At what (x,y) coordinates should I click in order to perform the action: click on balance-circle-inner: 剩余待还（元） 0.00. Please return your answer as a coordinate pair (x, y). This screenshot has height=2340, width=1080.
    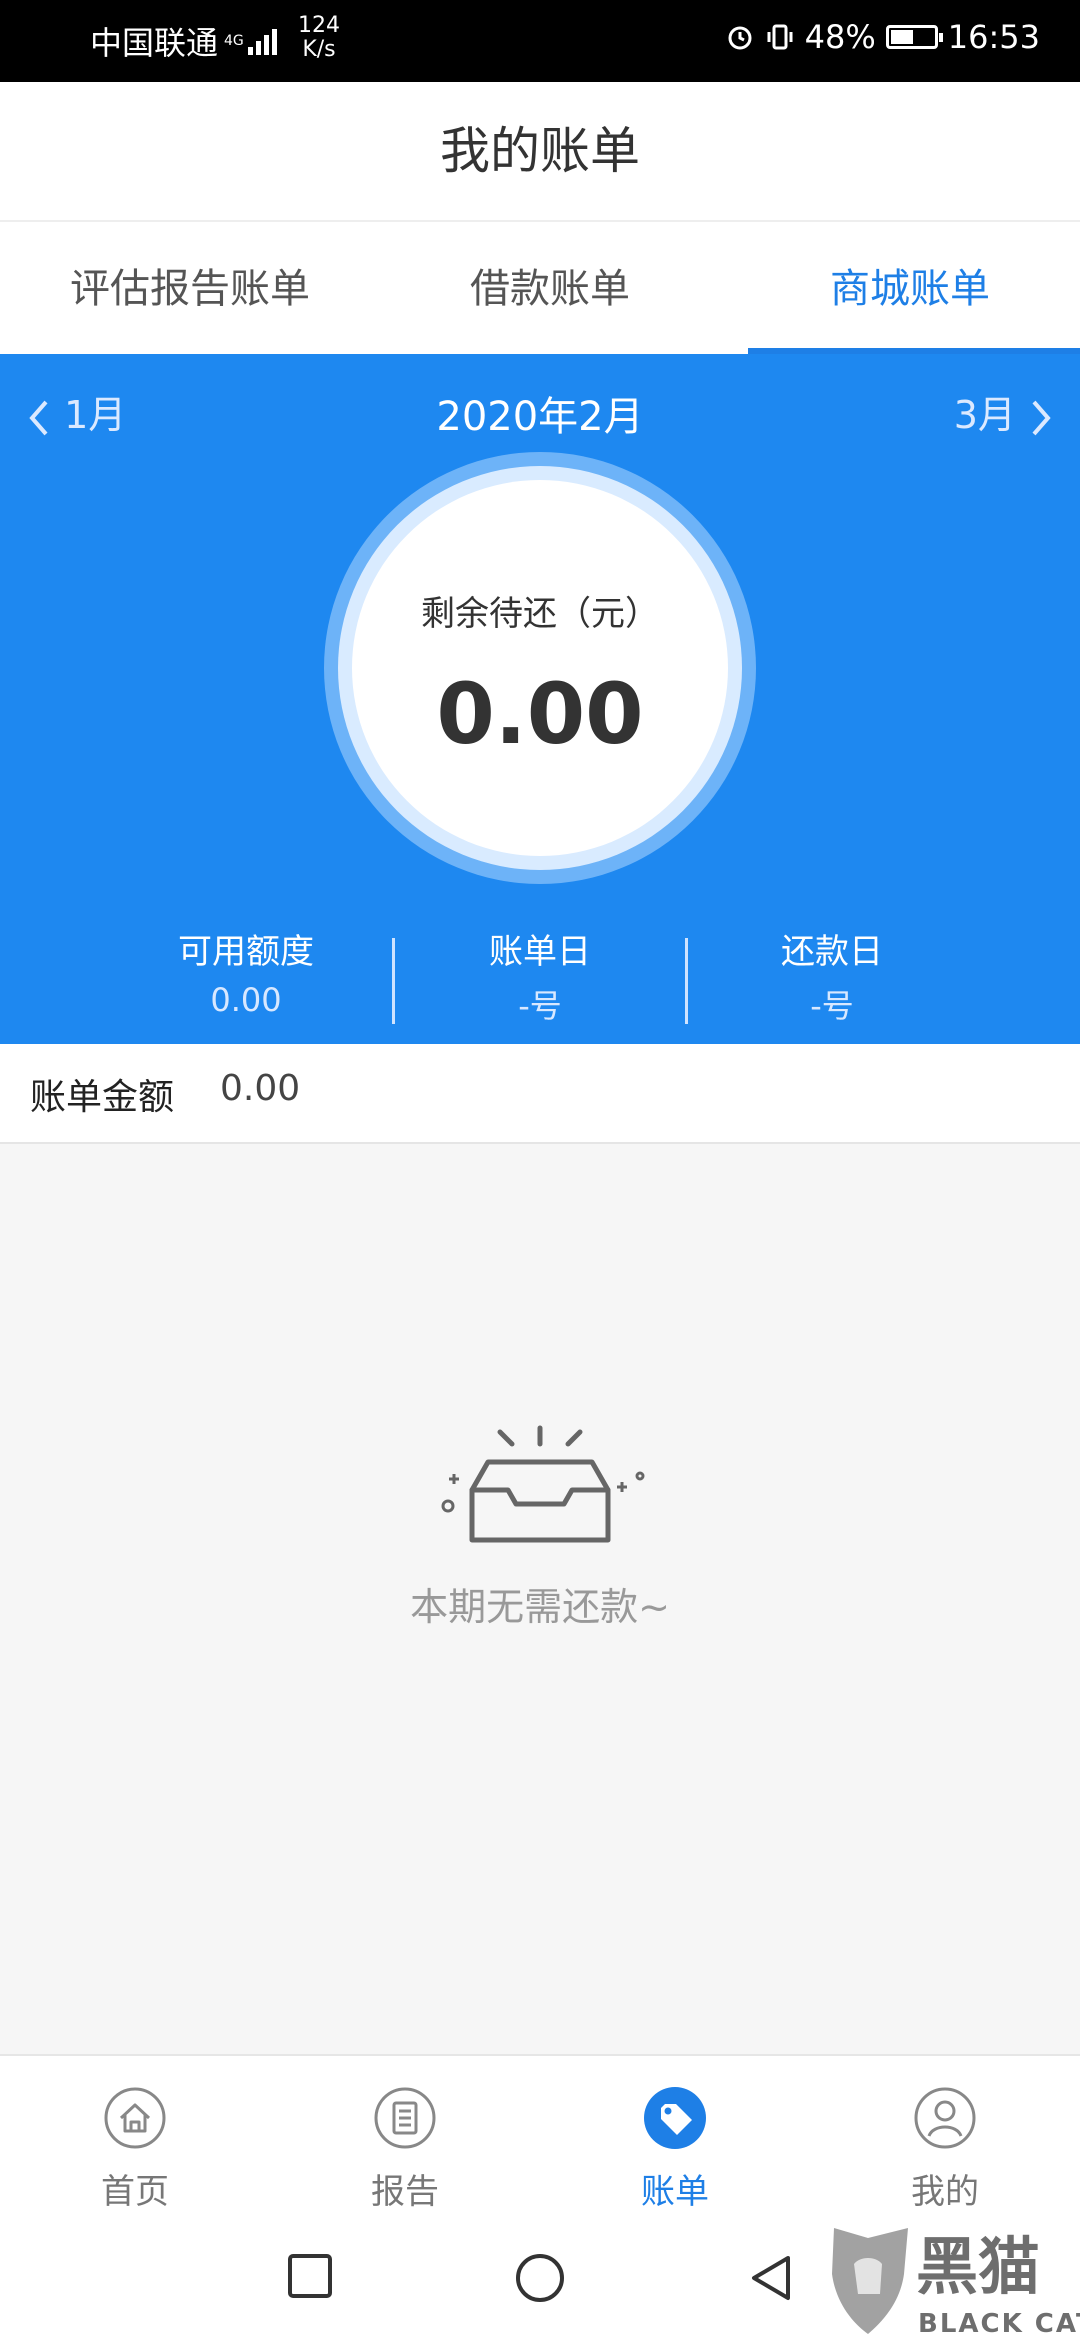
    Looking at the image, I should click on (540, 668).